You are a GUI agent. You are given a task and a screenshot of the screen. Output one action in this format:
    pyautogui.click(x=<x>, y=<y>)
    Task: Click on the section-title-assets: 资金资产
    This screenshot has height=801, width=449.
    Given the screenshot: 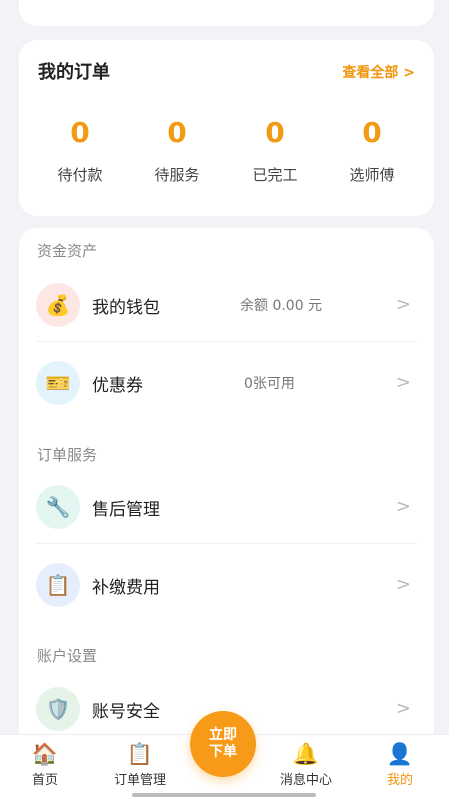 What is the action you would take?
    pyautogui.click(x=67, y=251)
    